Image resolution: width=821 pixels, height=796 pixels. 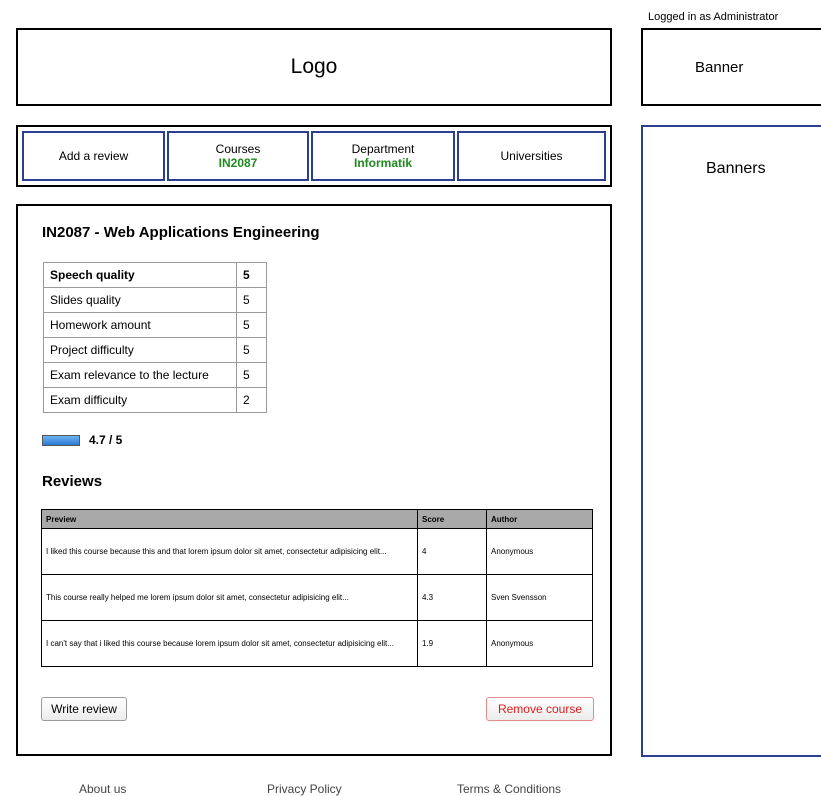 I want to click on rating-row: Speech quality 5, so click(x=155, y=275).